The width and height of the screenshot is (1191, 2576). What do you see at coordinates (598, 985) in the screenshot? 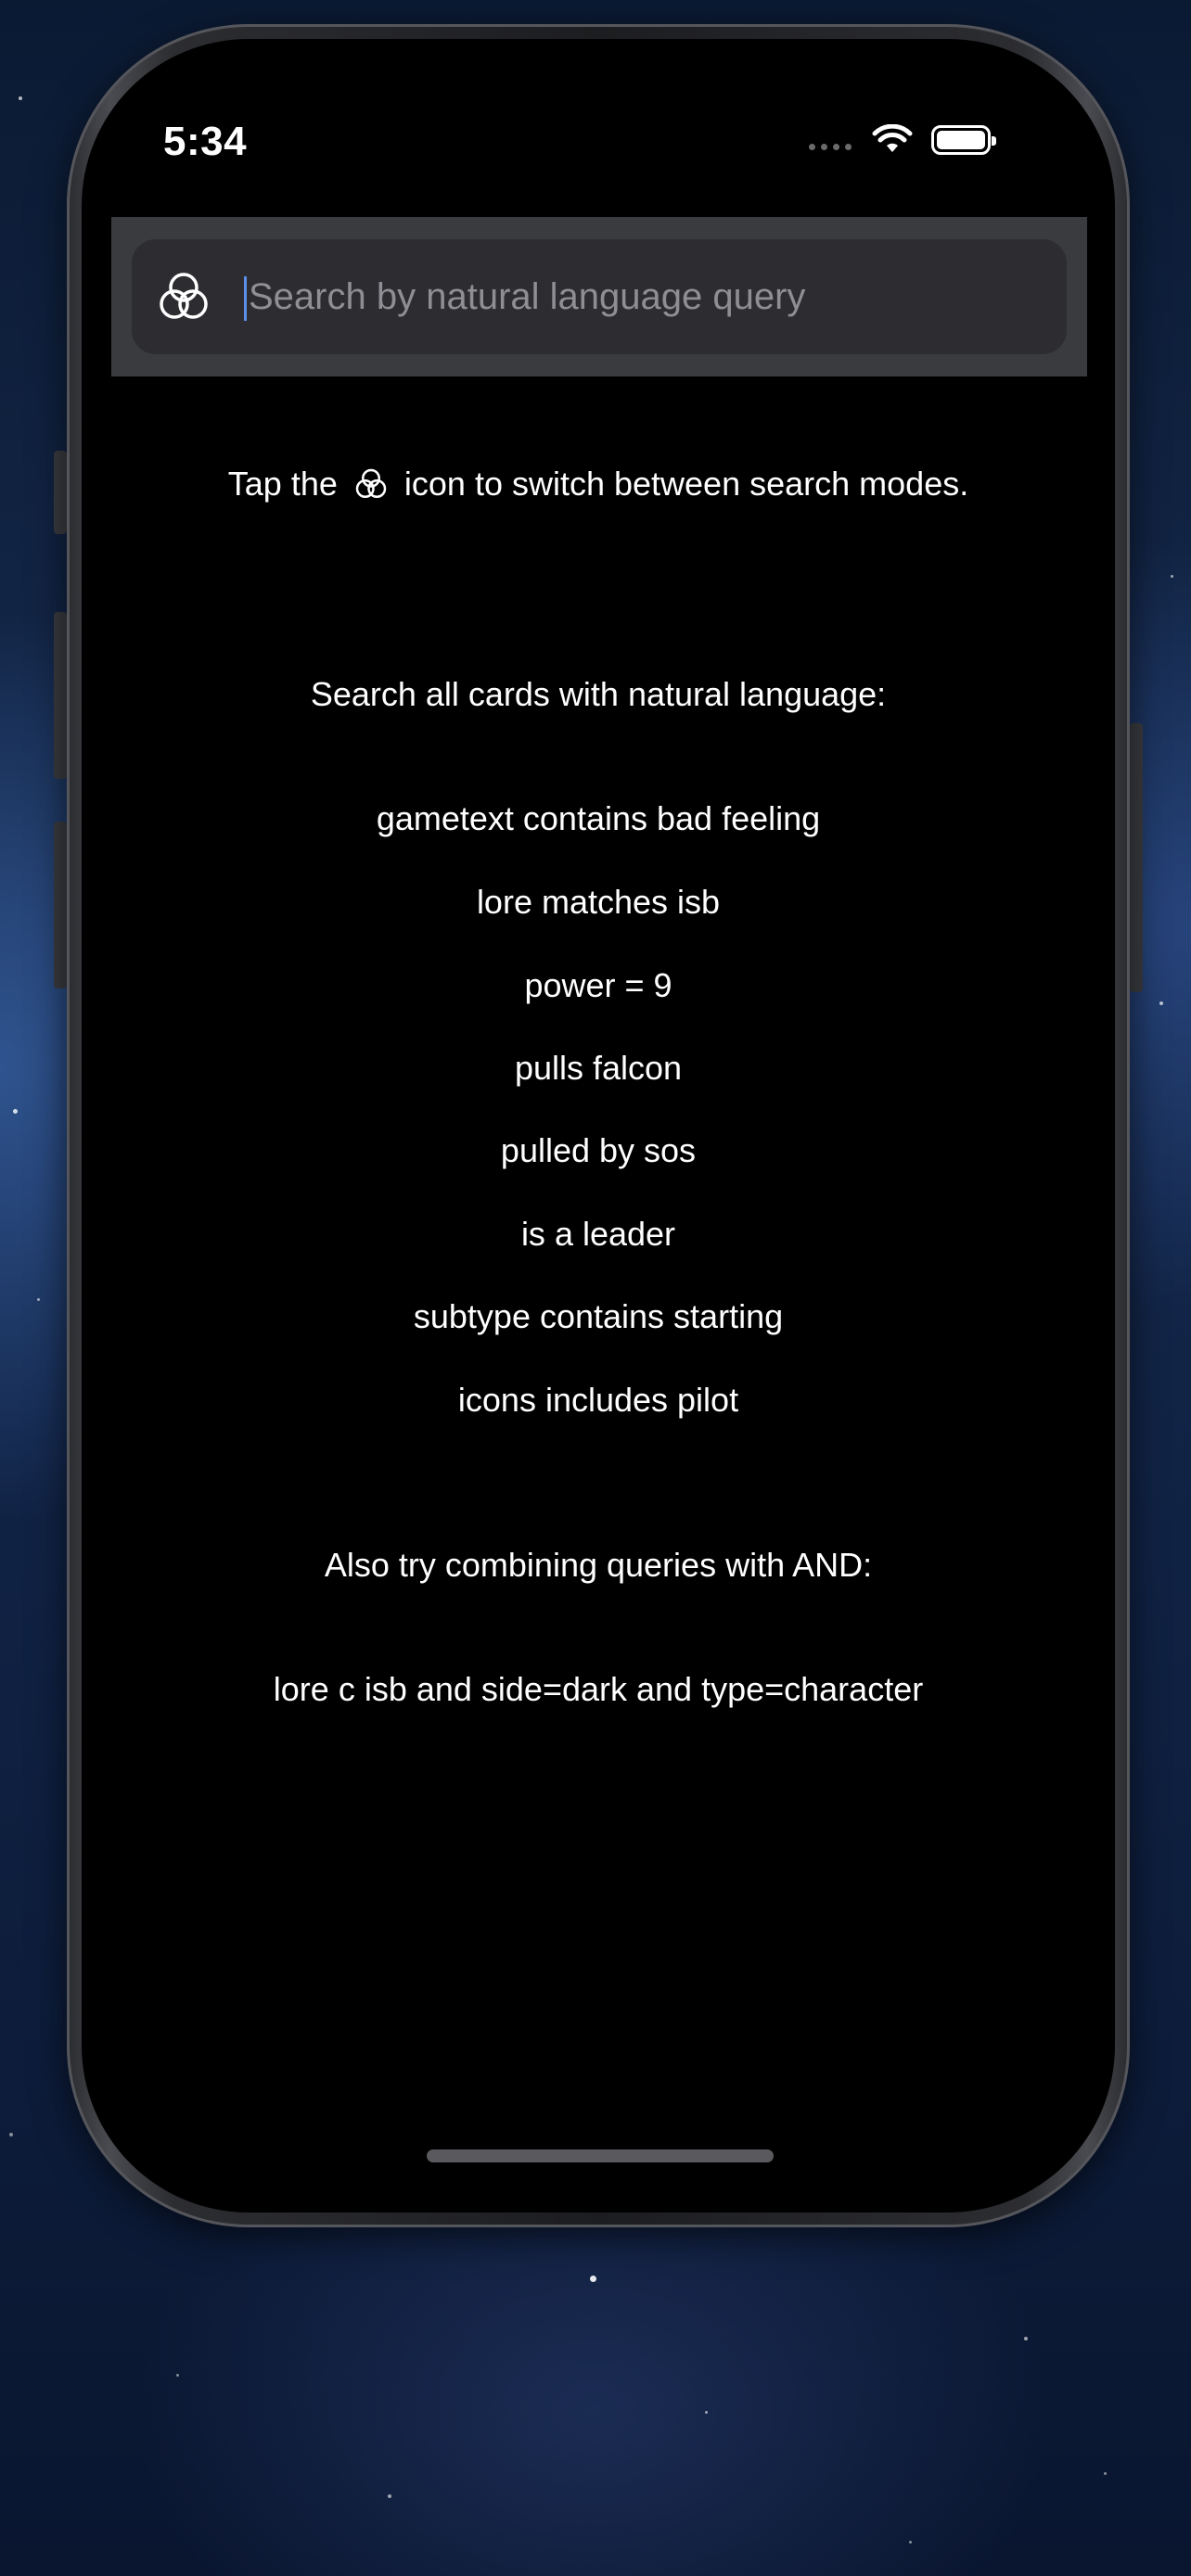
I see `example-query: power = 9` at bounding box center [598, 985].